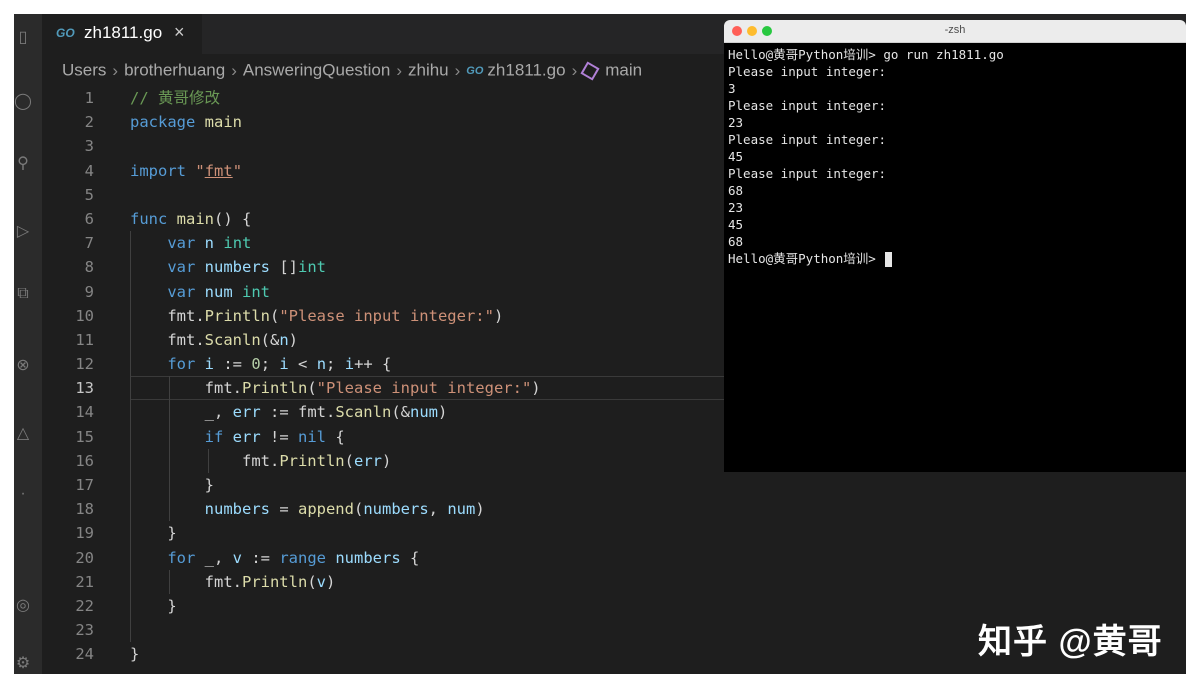  I want to click on tab-zh1811-go: GO zh1811.go ×, so click(122, 34).